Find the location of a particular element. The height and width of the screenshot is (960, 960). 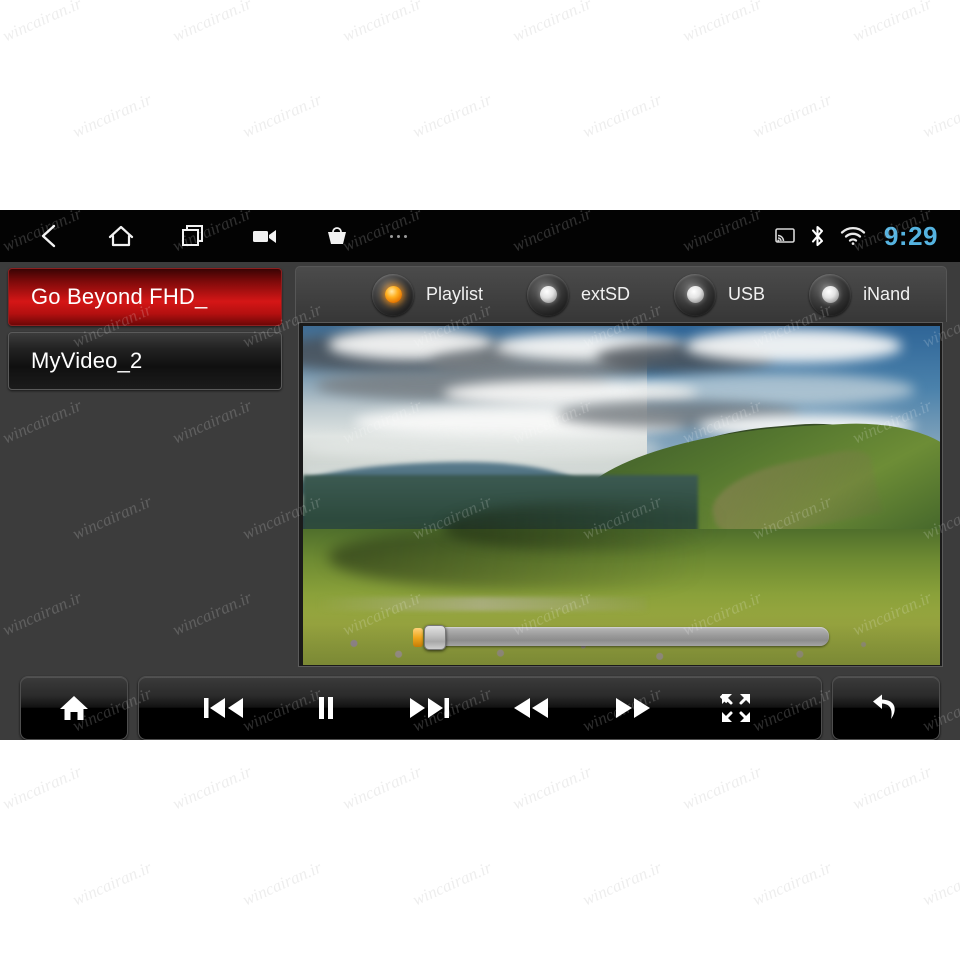

back-button is located at coordinates (886, 708).